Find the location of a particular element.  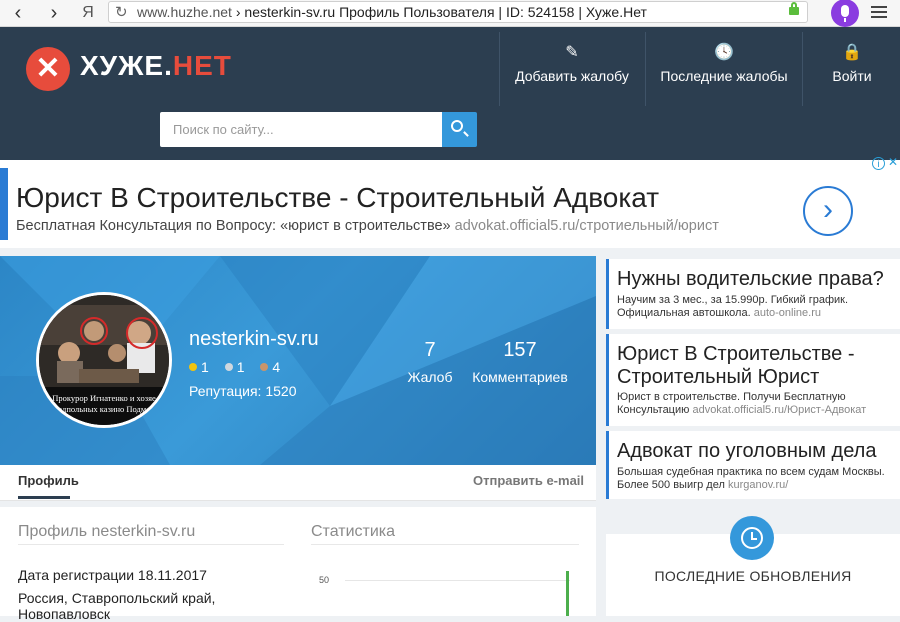

add-complaint-label: Добавить жалобу is located at coordinates (572, 76).